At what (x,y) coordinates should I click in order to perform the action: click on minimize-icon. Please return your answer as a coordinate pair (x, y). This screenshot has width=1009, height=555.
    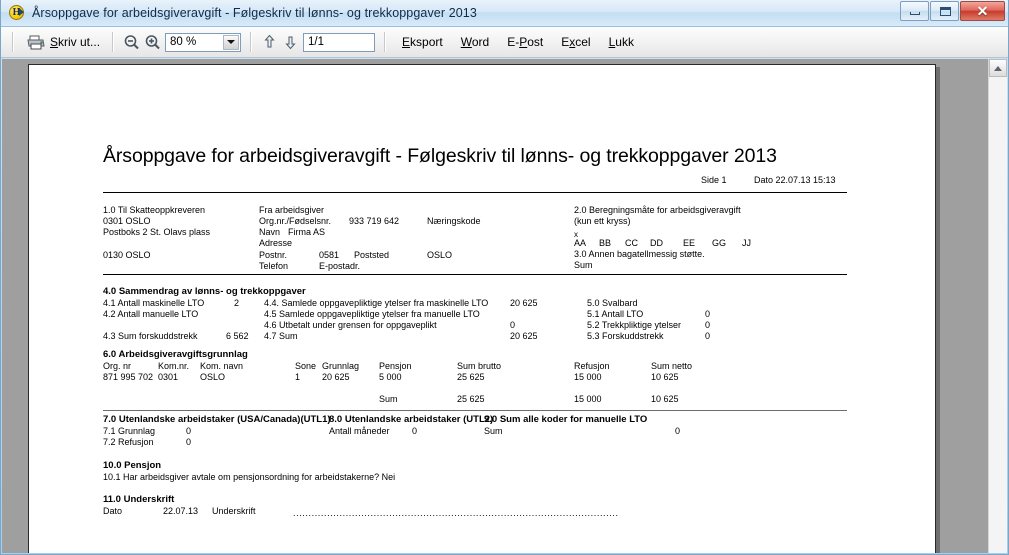
    Looking at the image, I should click on (915, 13).